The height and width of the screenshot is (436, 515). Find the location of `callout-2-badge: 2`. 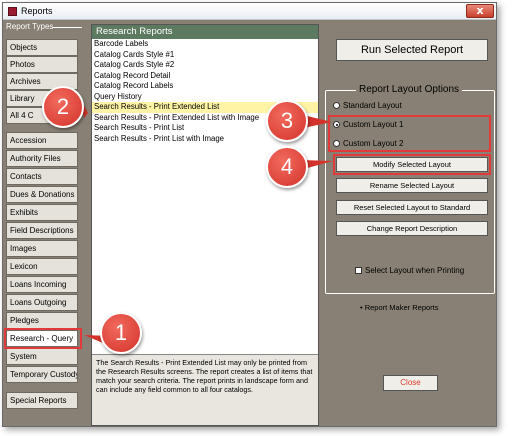

callout-2-badge: 2 is located at coordinates (63, 107).